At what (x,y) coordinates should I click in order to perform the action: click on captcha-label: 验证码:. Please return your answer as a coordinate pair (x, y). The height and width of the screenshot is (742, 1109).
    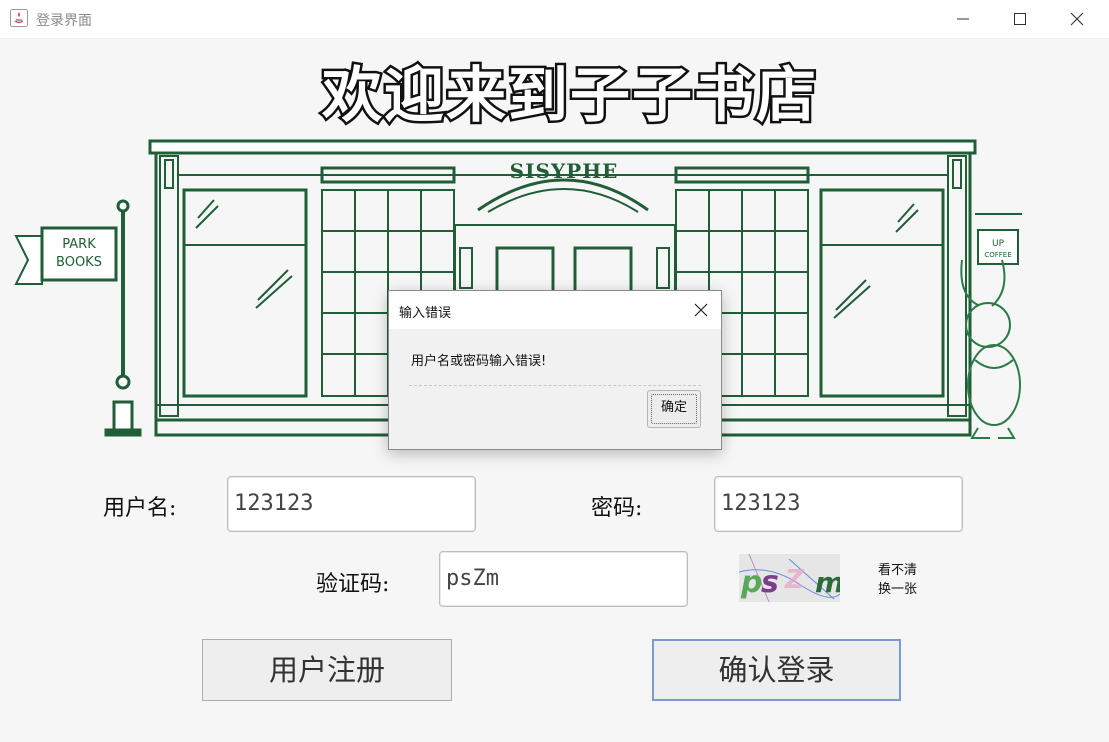
    Looking at the image, I should click on (353, 584).